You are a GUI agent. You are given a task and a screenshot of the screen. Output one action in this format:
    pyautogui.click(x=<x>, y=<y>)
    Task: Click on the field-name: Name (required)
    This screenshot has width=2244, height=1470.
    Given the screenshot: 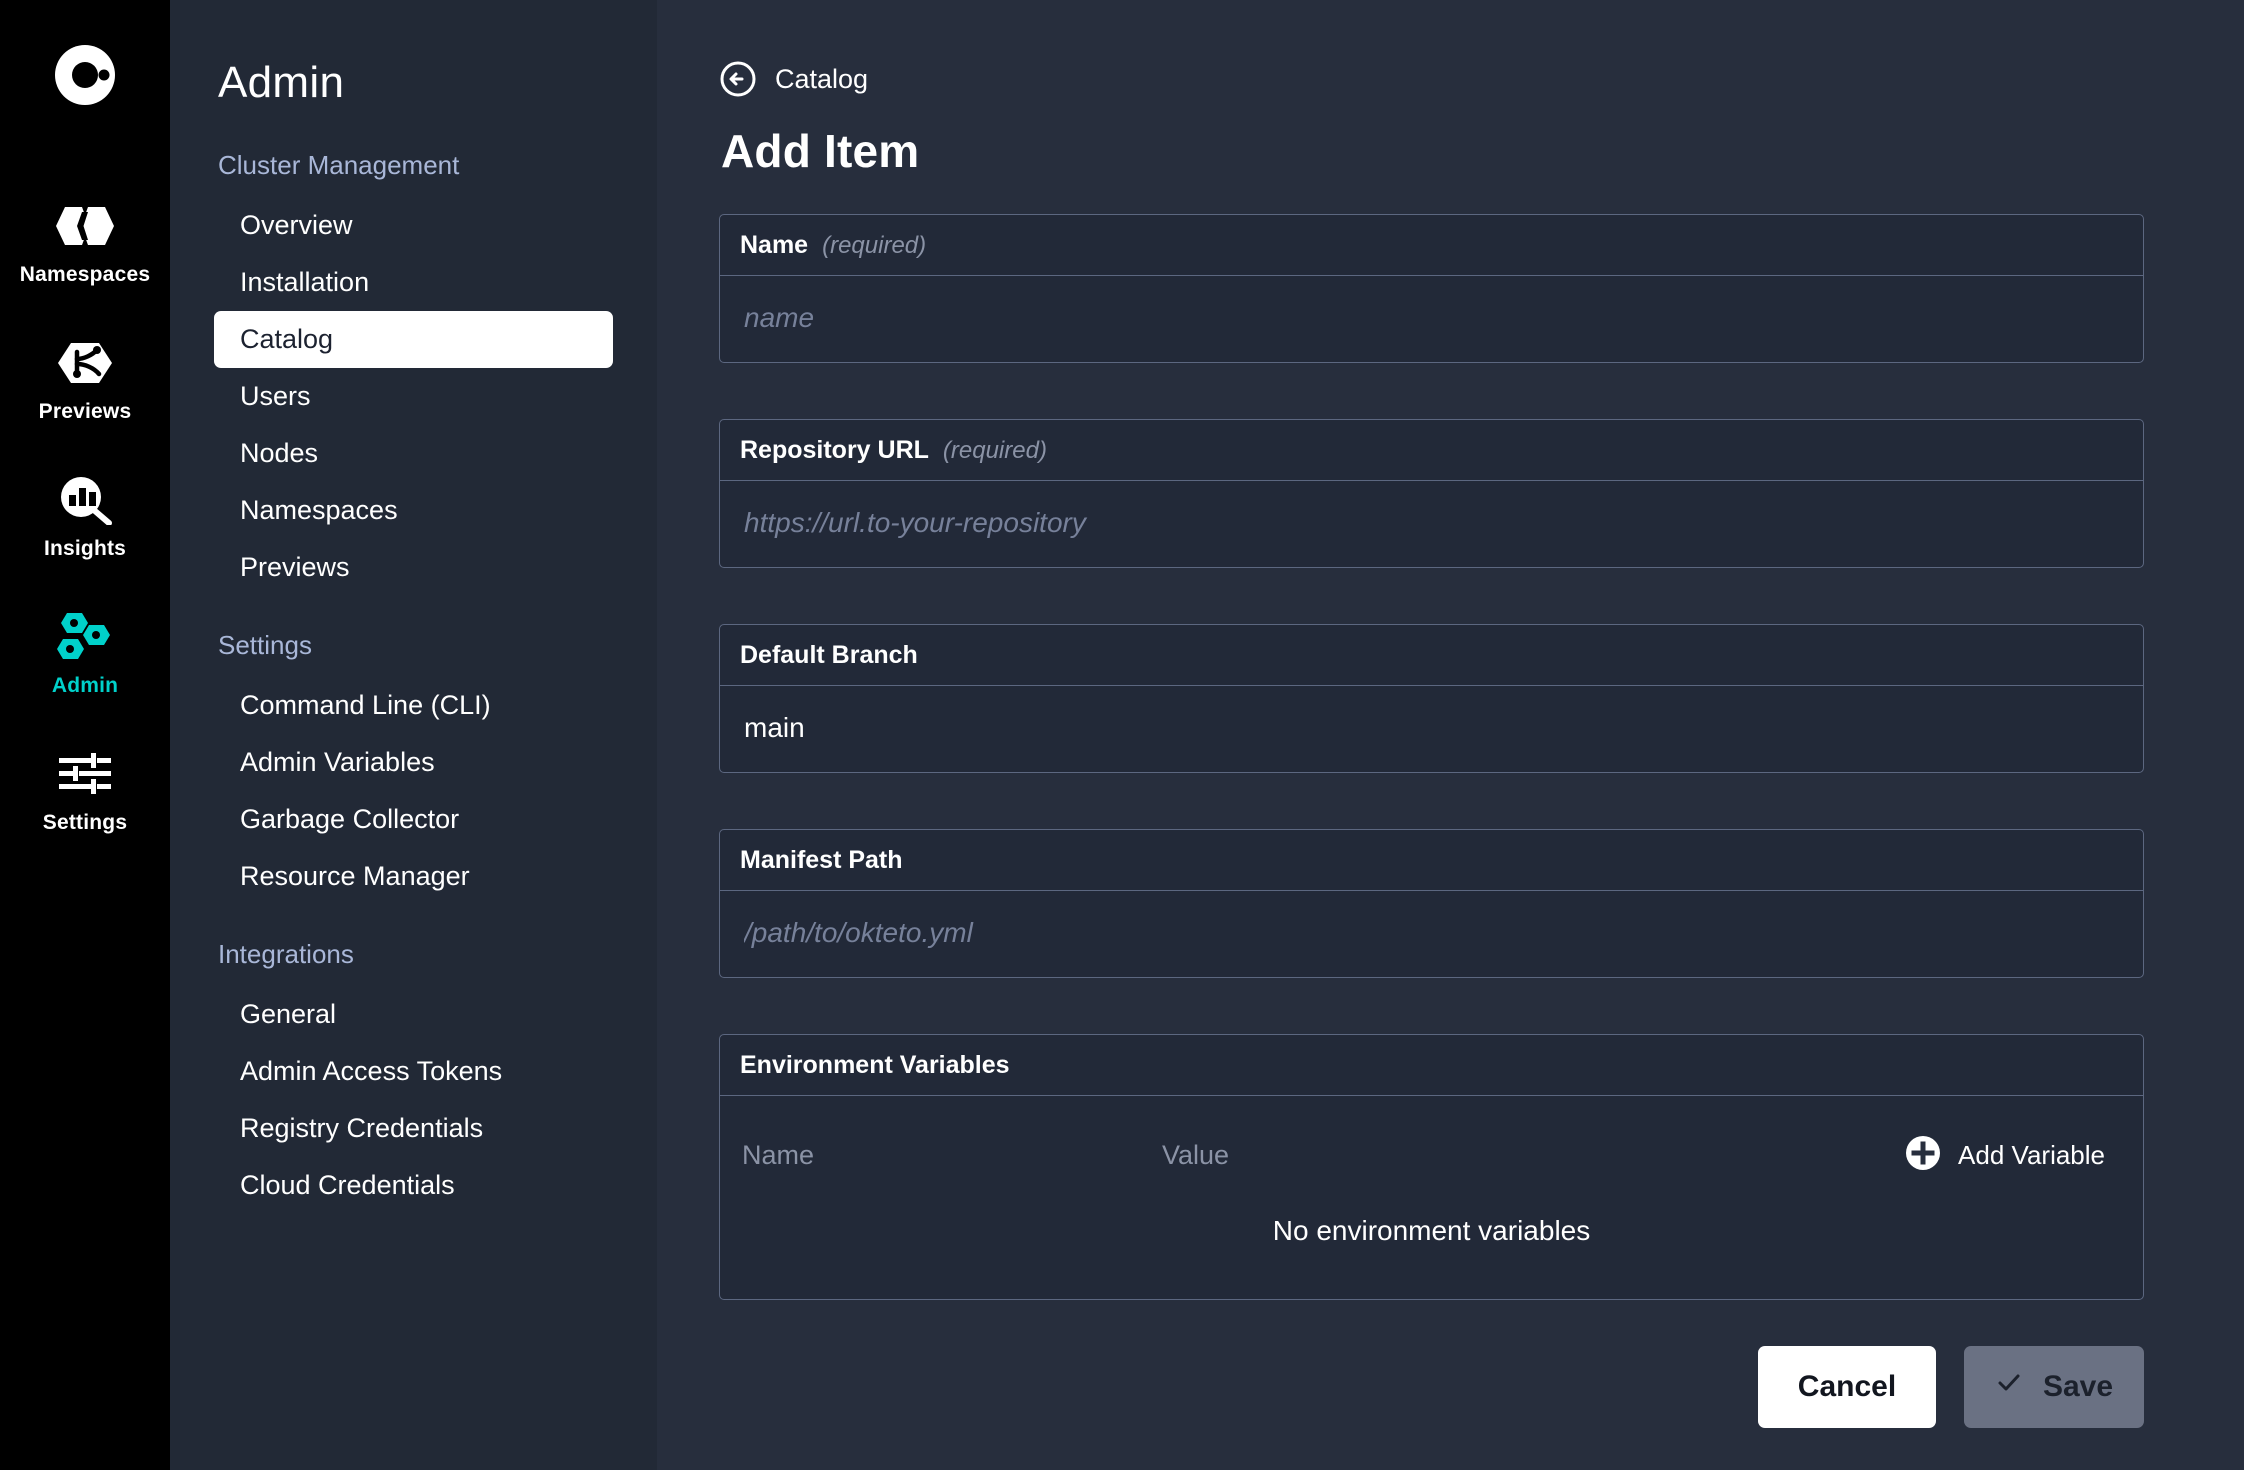 What is the action you would take?
    pyautogui.click(x=1431, y=288)
    